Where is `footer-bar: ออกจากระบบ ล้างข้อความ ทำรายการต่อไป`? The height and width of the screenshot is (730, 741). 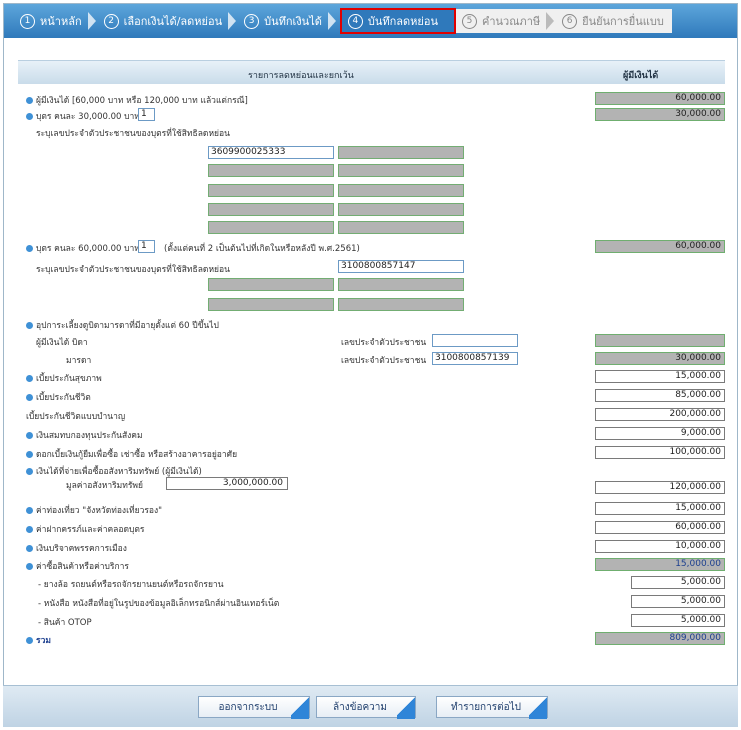 footer-bar: ออกจากระบบ ล้างข้อความ ทำรายการต่อไป is located at coordinates (370, 706).